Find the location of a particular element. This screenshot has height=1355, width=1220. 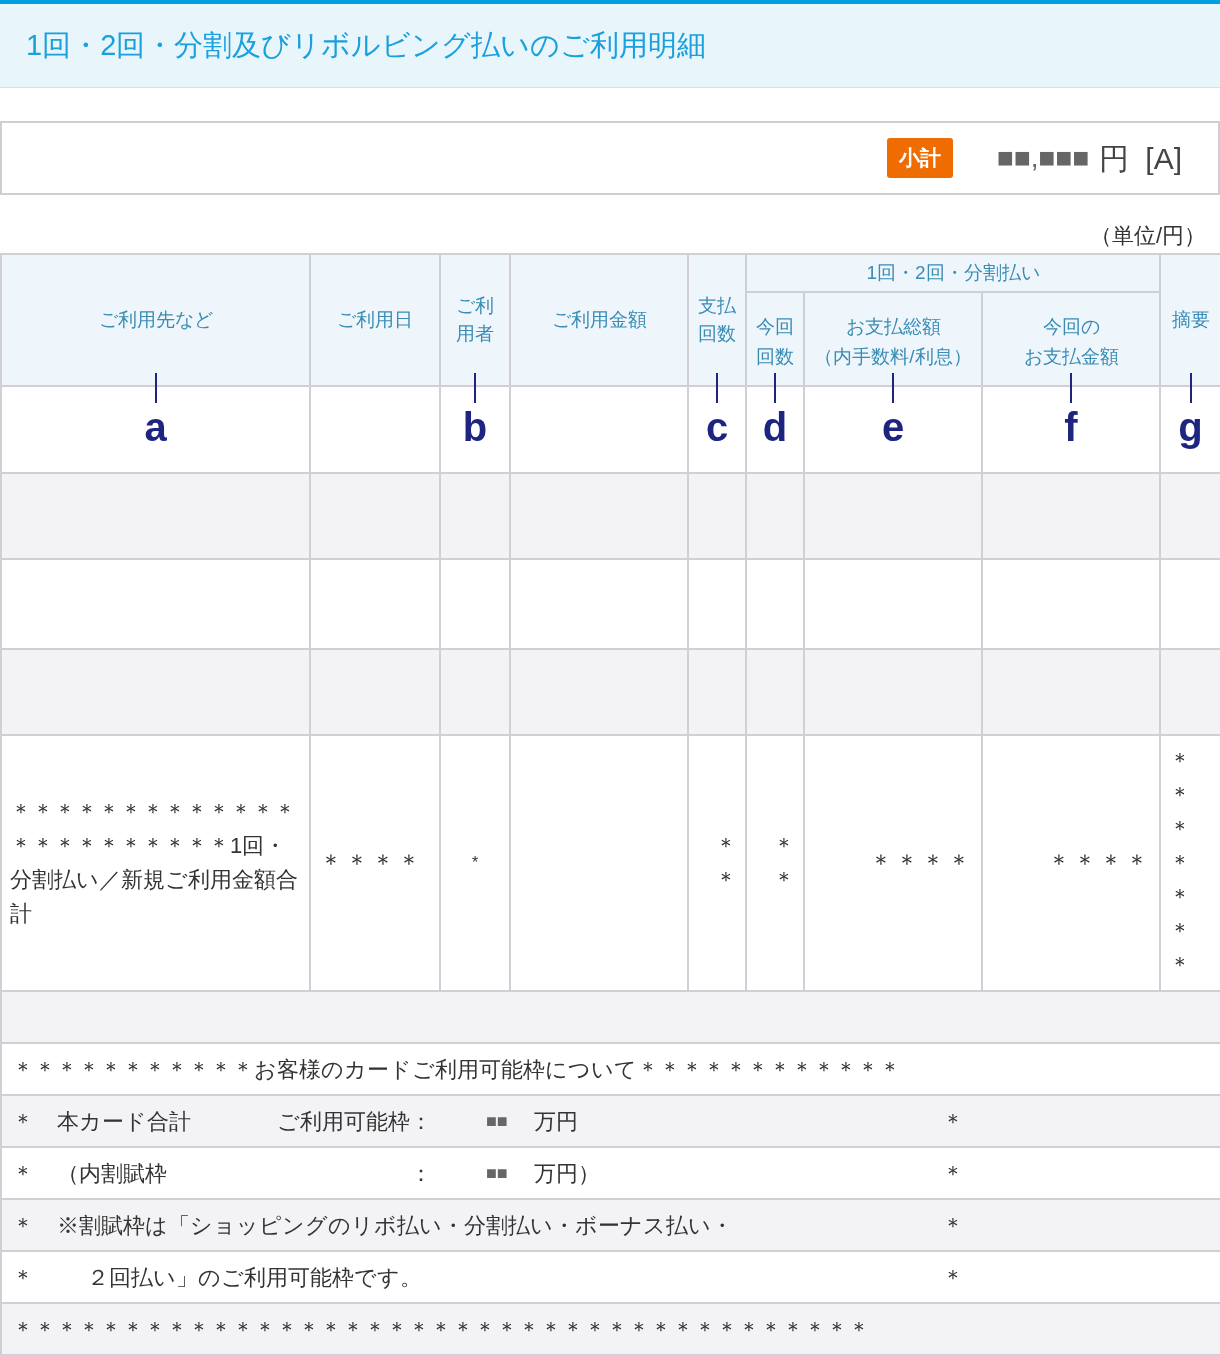

limit-label: （内割賦枠 is located at coordinates (112, 1173).